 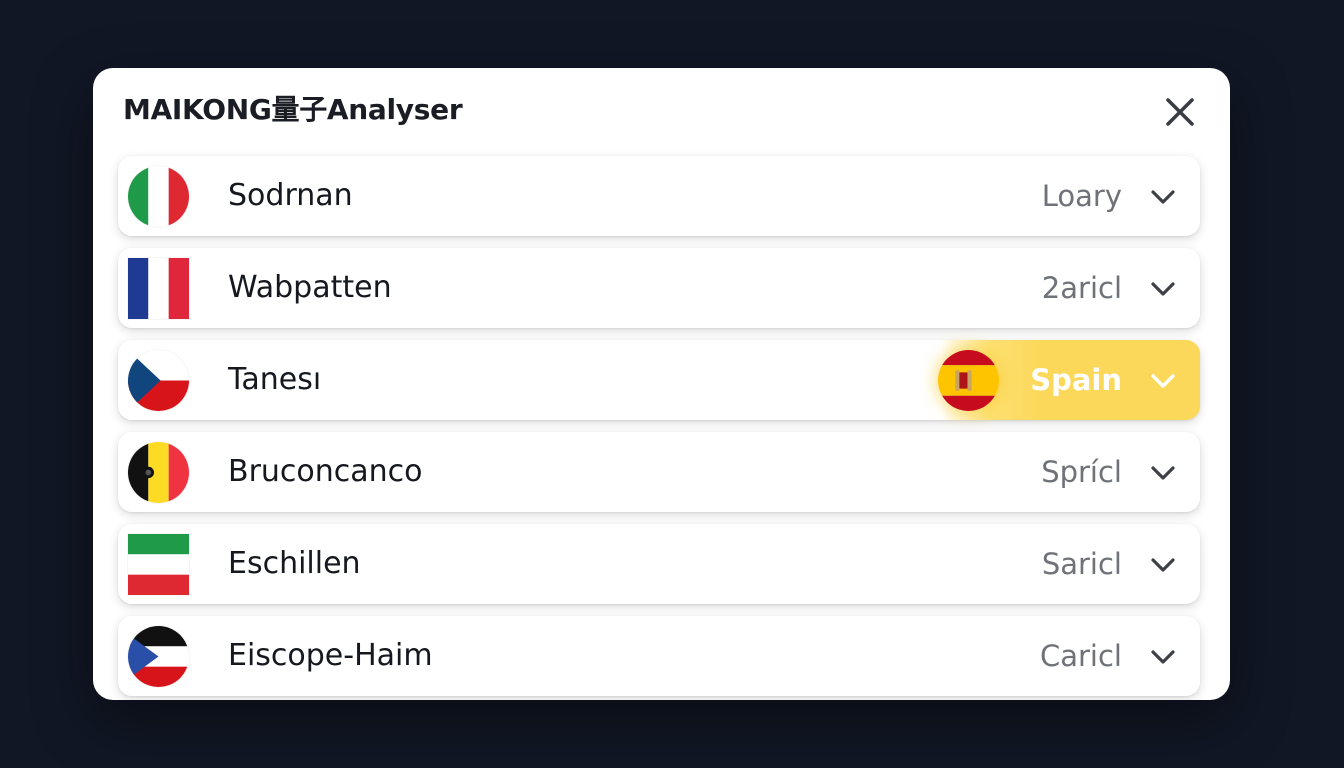 What do you see at coordinates (290, 195) in the screenshot?
I see `row-label: Sodrnan` at bounding box center [290, 195].